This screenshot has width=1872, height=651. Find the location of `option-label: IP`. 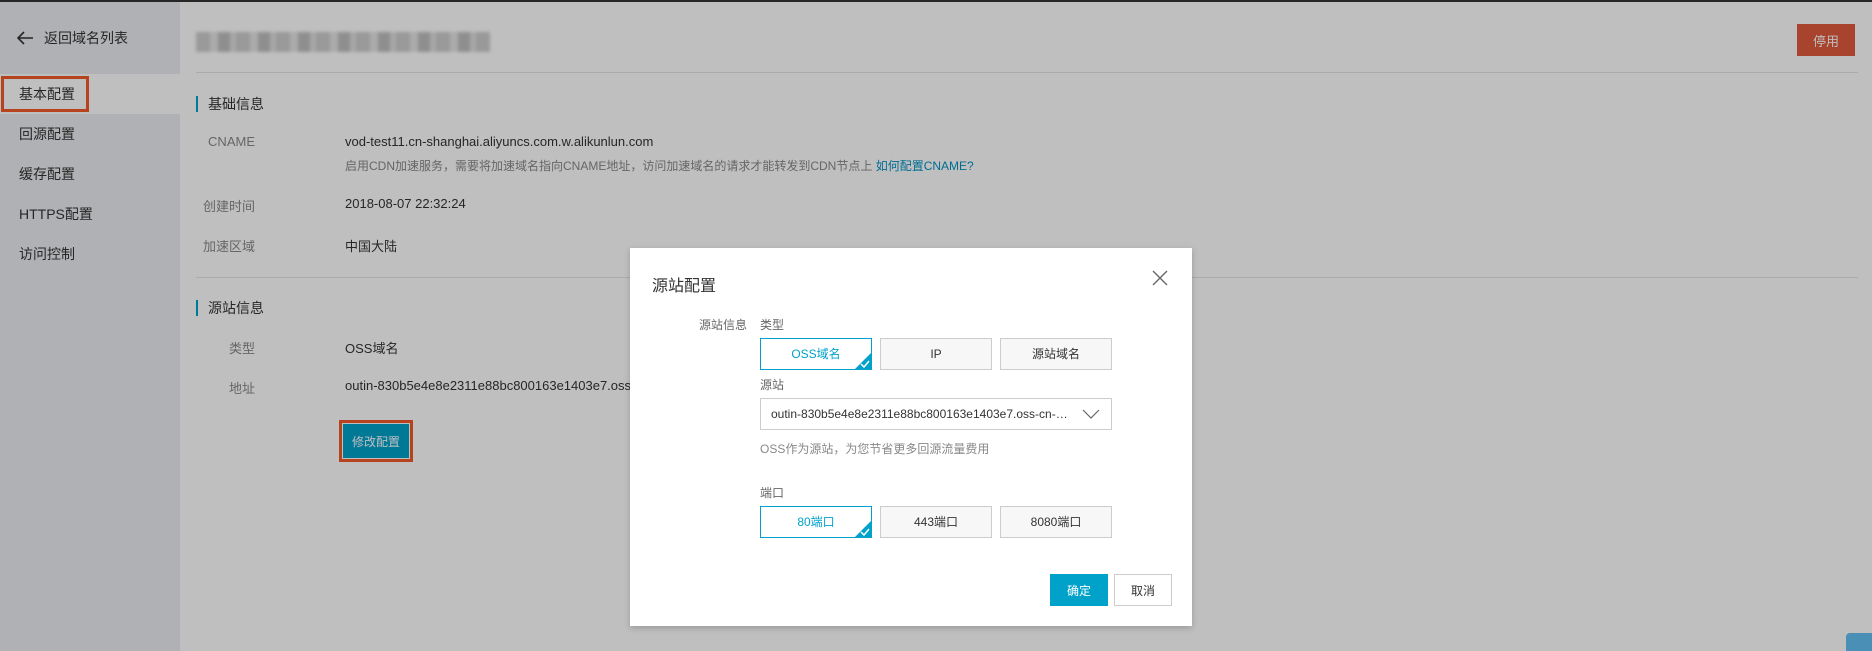

option-label: IP is located at coordinates (936, 354).